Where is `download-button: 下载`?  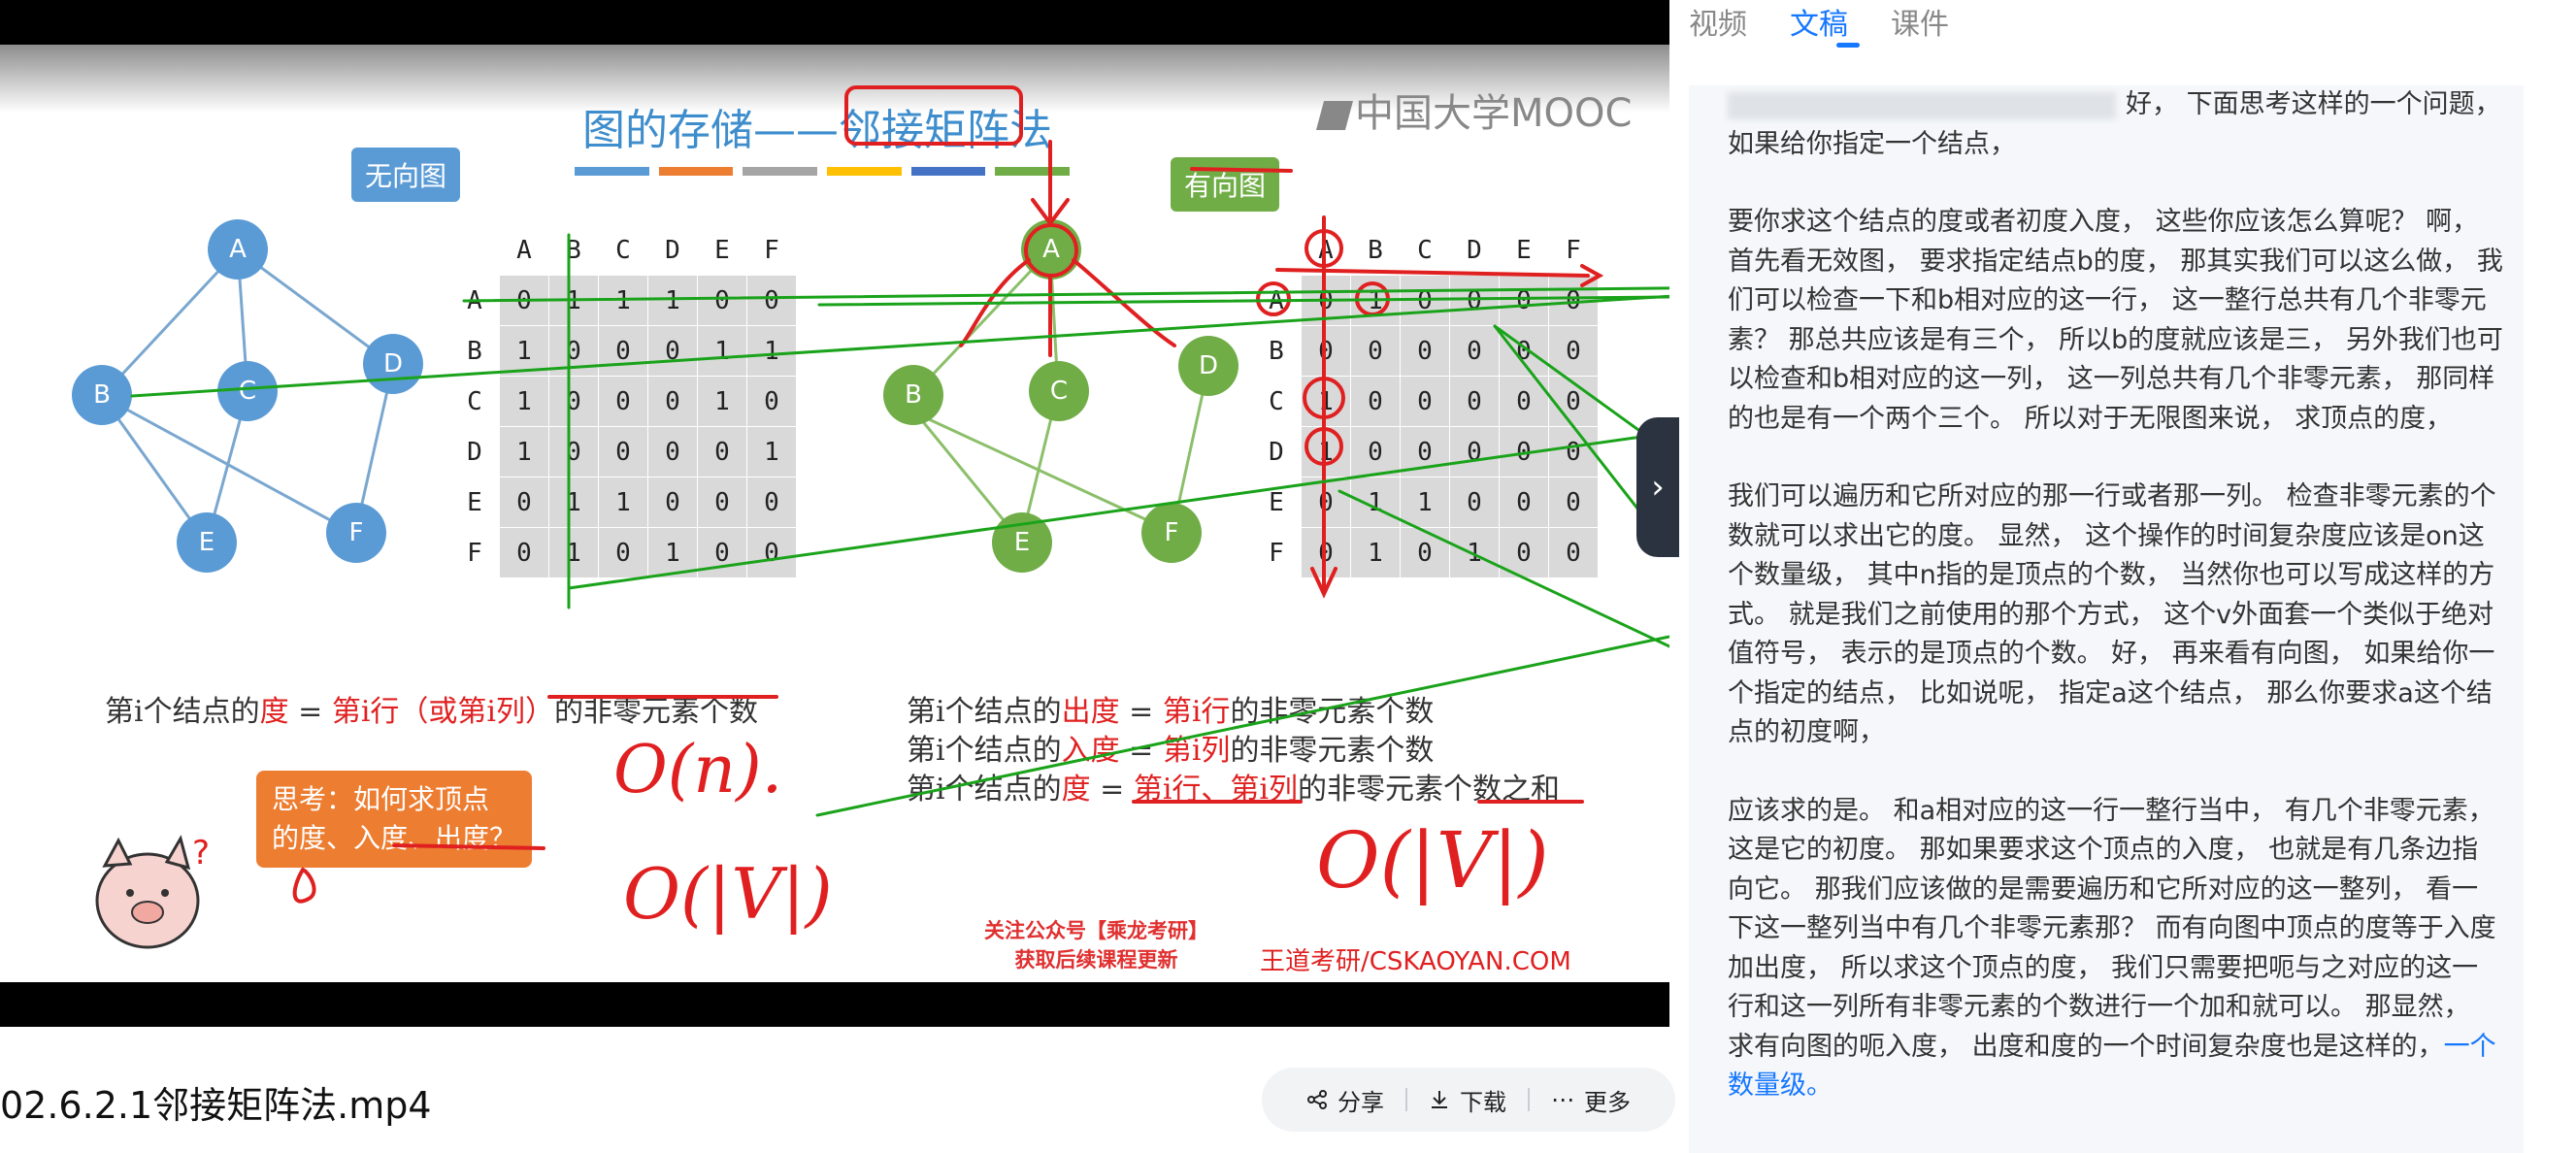 download-button: 下载 is located at coordinates (1468, 1100).